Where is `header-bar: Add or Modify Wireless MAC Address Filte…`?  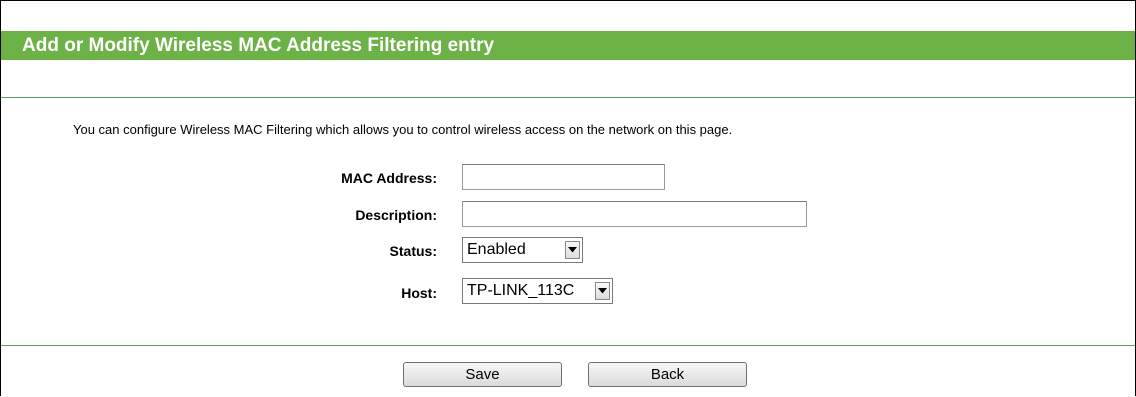 header-bar: Add or Modify Wireless MAC Address Filte… is located at coordinates (568, 45).